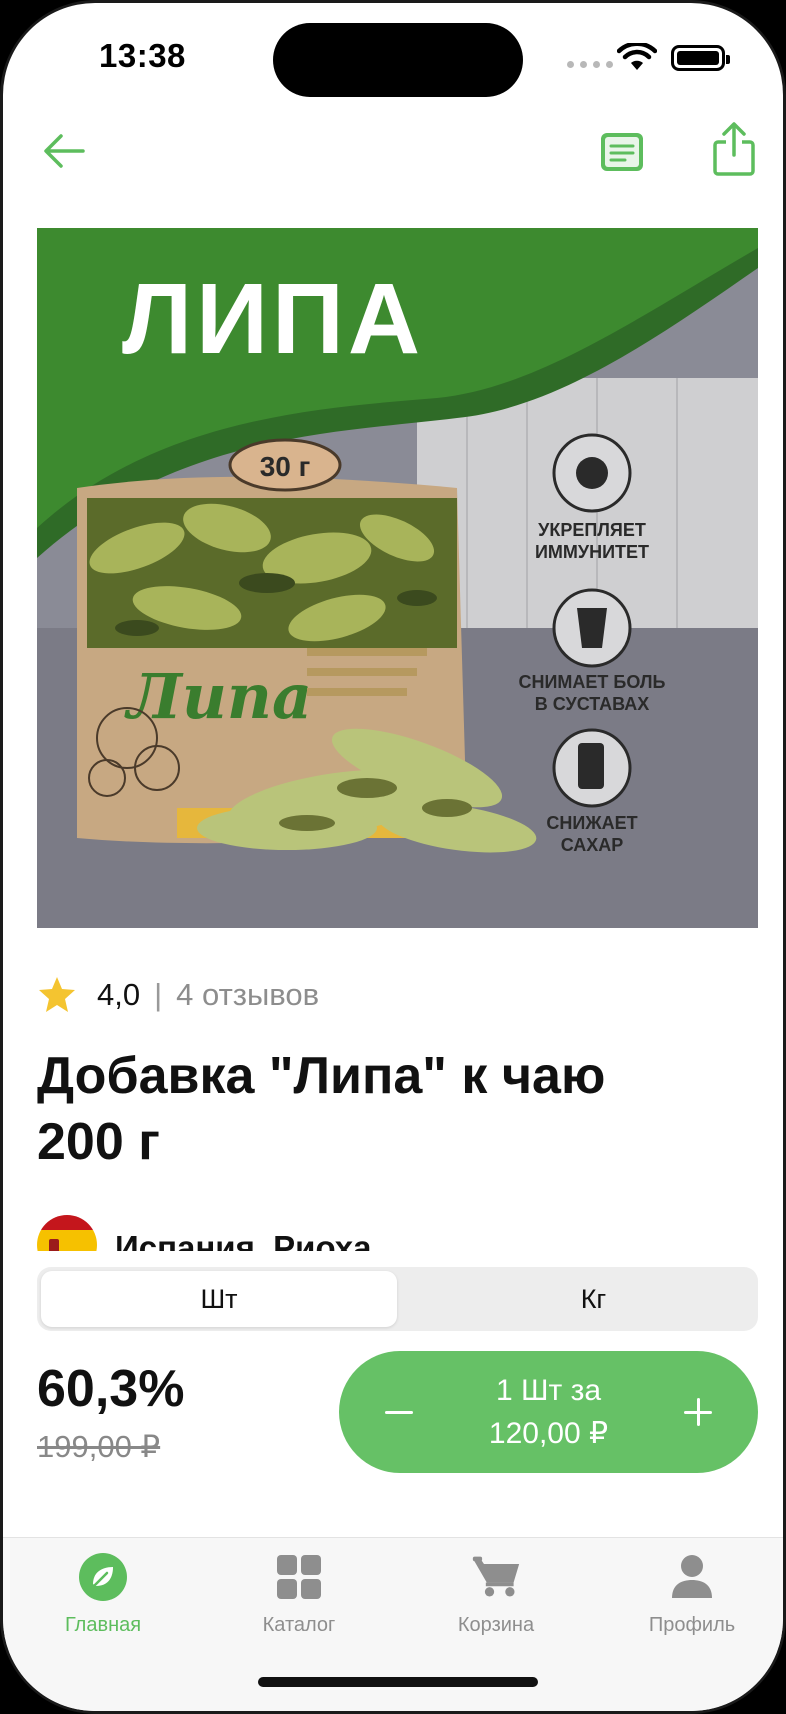 This screenshot has width=786, height=1714. I want to click on svg-text: В СУСТАВАХ, so click(592, 704).